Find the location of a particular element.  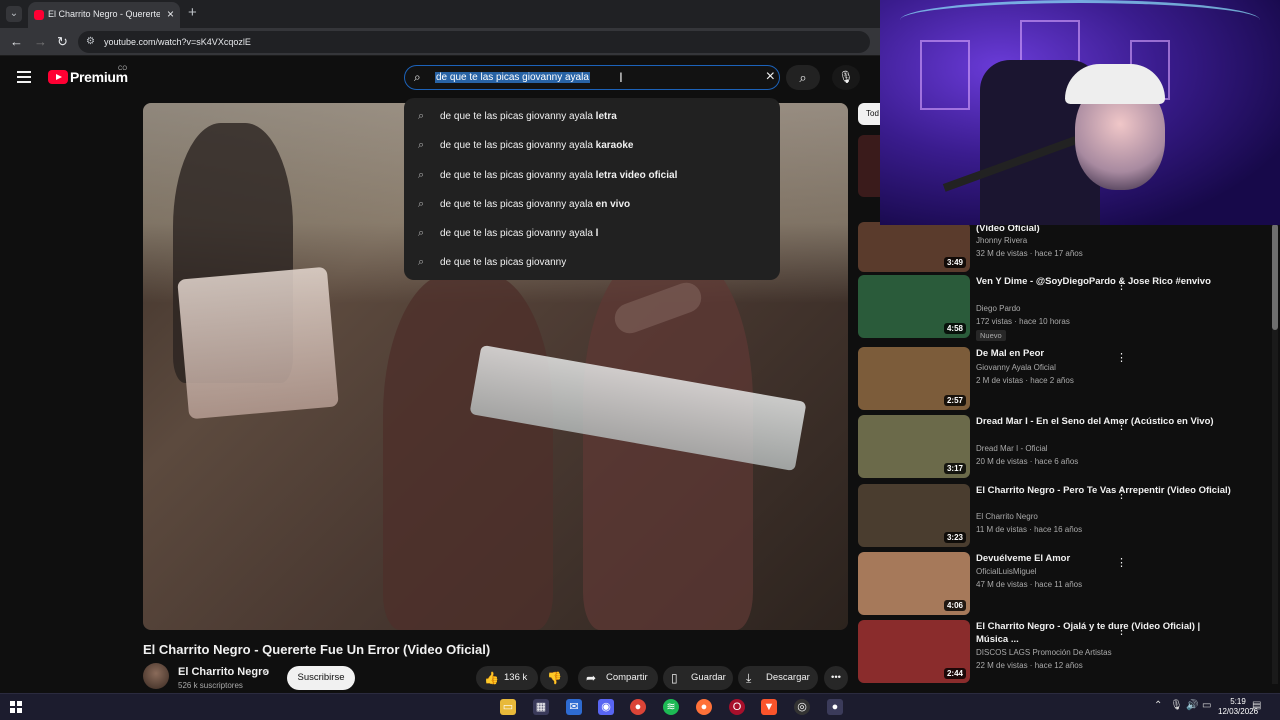

store-icon: ▦ is located at coordinates (541, 707).